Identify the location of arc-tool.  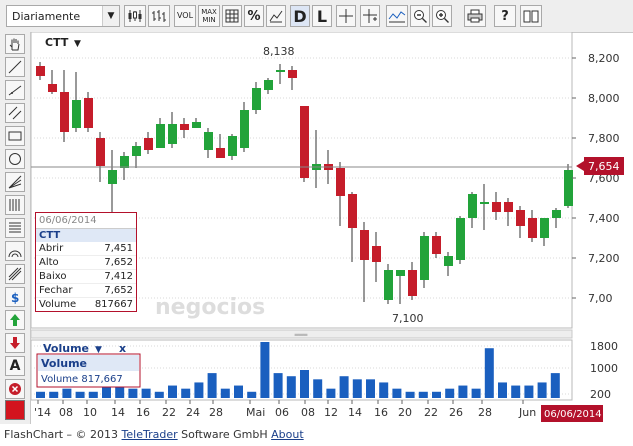
(15, 251).